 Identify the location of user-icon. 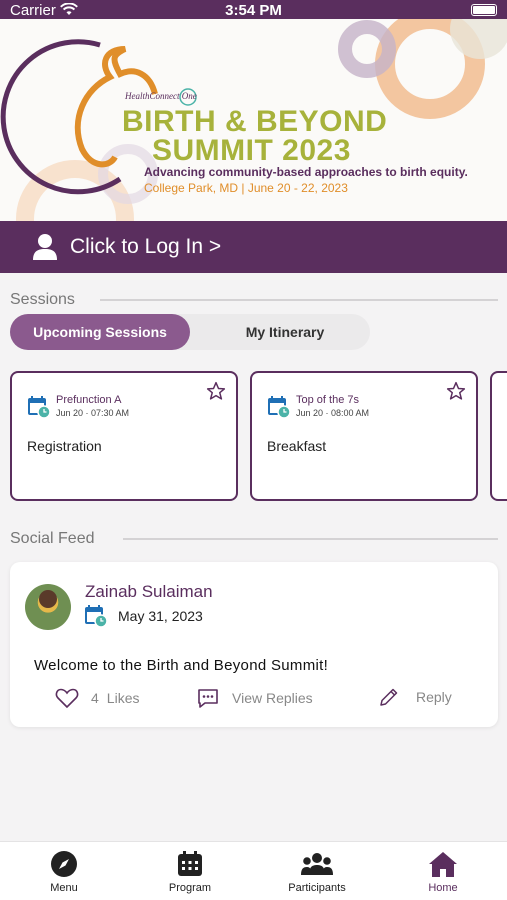
(45, 247).